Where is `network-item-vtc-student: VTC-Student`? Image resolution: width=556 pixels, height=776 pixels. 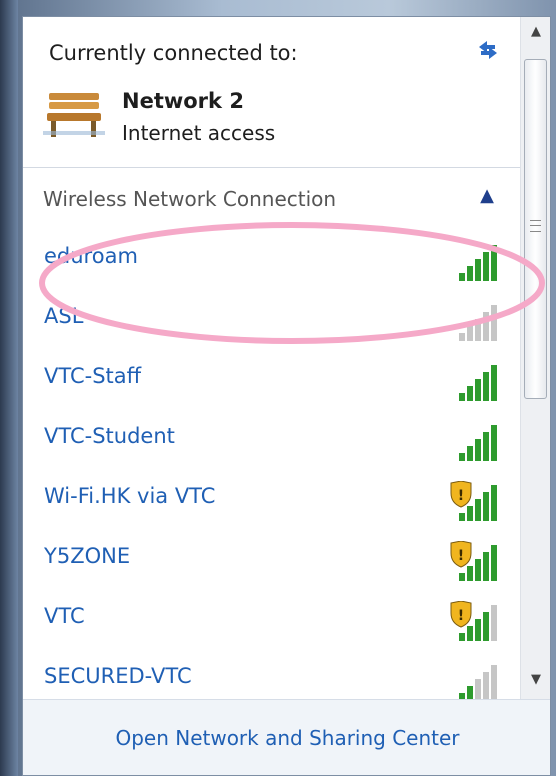
network-item-vtc-student: VTC-Student is located at coordinates (271, 439).